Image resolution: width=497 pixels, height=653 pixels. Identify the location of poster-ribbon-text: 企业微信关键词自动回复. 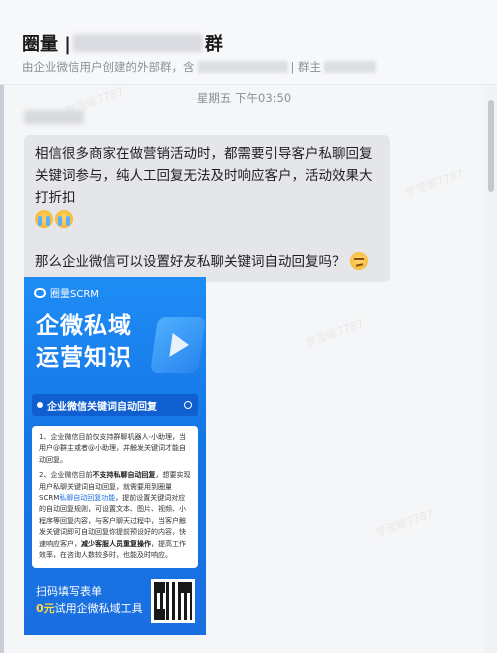
(102, 407).